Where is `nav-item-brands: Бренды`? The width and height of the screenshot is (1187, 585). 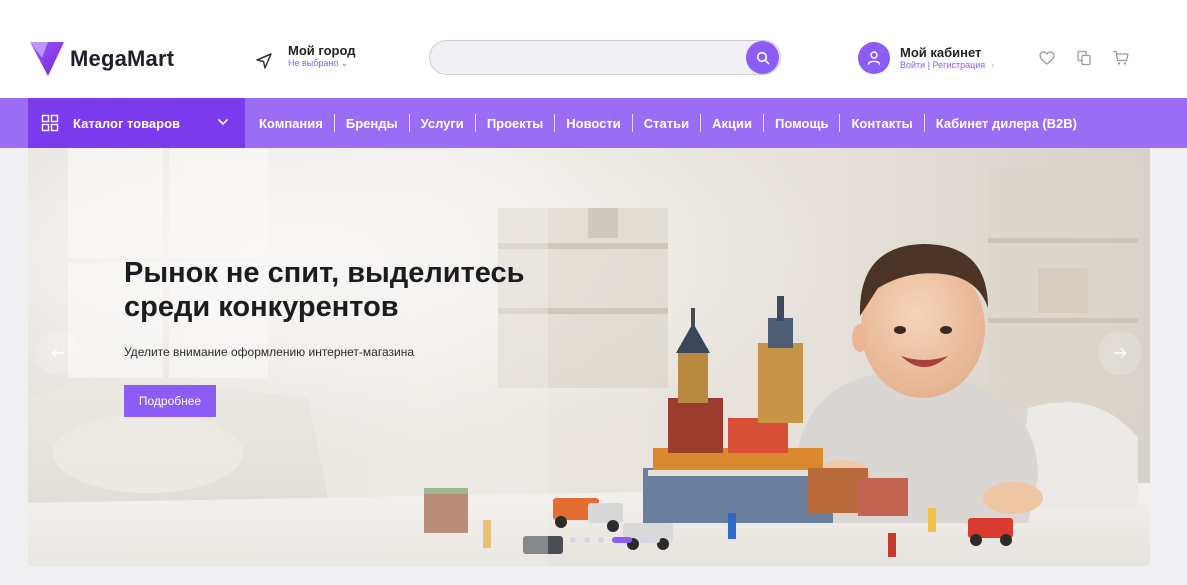 nav-item-brands: Бренды is located at coordinates (372, 123).